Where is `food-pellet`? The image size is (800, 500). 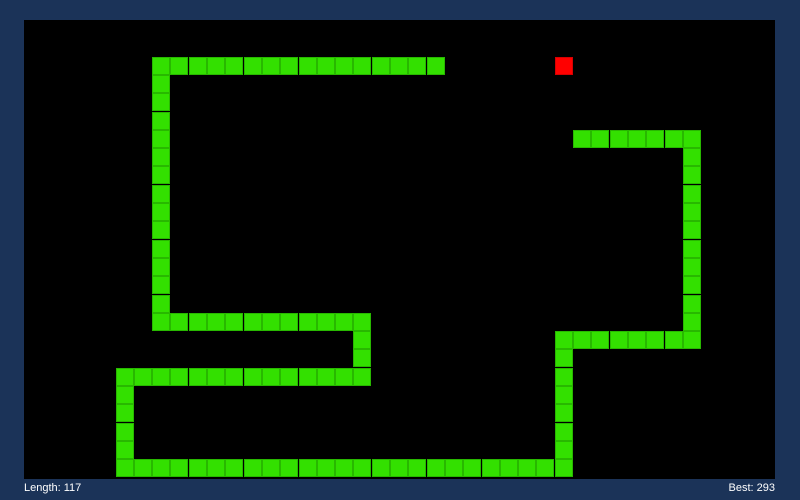
food-pellet is located at coordinates (563, 65).